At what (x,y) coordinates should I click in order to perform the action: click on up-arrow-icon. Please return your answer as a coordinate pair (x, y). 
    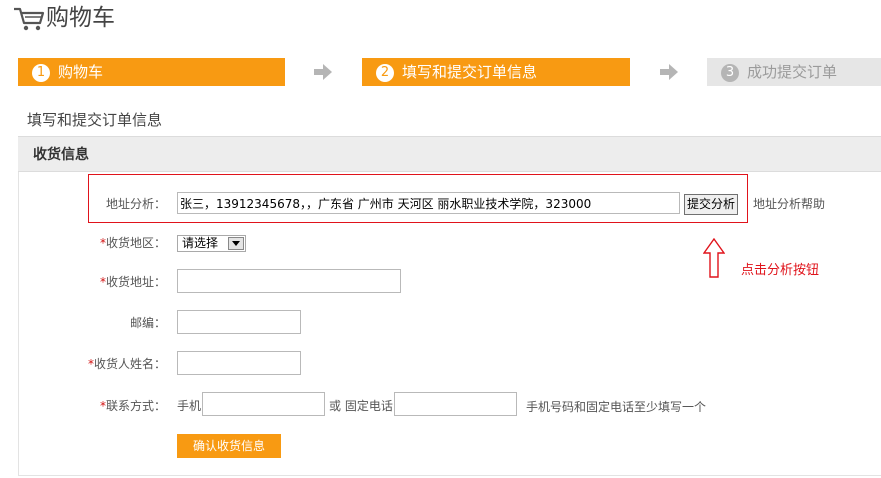
    Looking at the image, I should click on (714, 258).